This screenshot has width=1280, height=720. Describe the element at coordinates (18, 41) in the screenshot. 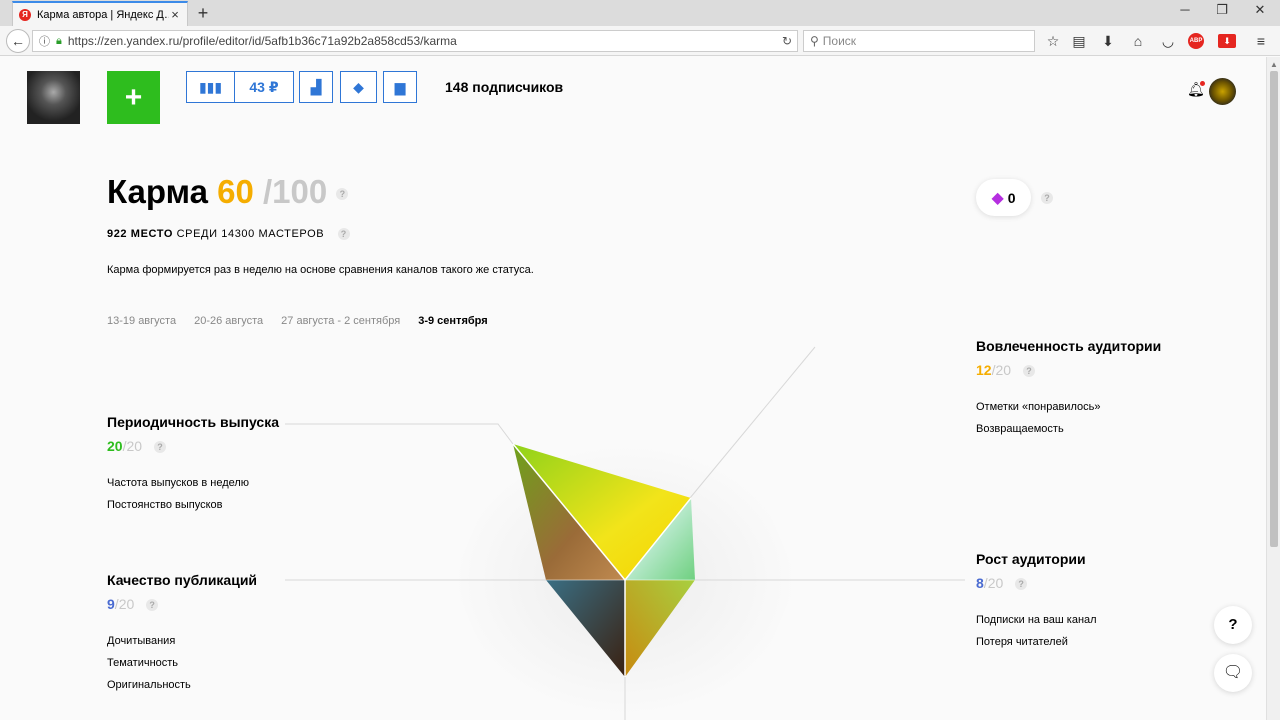

I see `back-button: ←` at that location.